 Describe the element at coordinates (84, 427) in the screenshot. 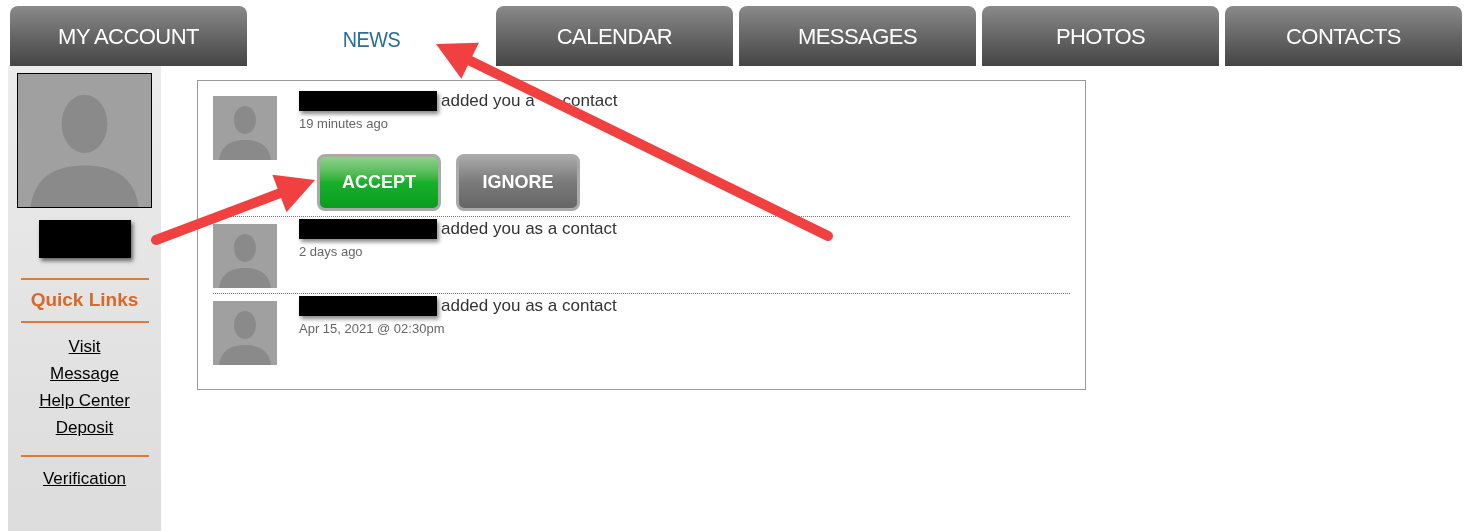

I see `sidebar-link: Deposit` at that location.